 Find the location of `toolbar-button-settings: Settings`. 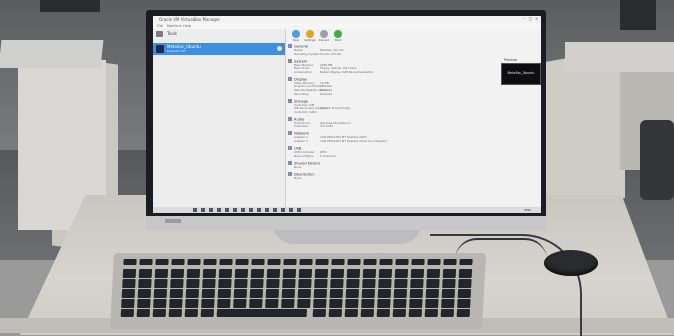

toolbar-button-settings: Settings is located at coordinates (310, 36).